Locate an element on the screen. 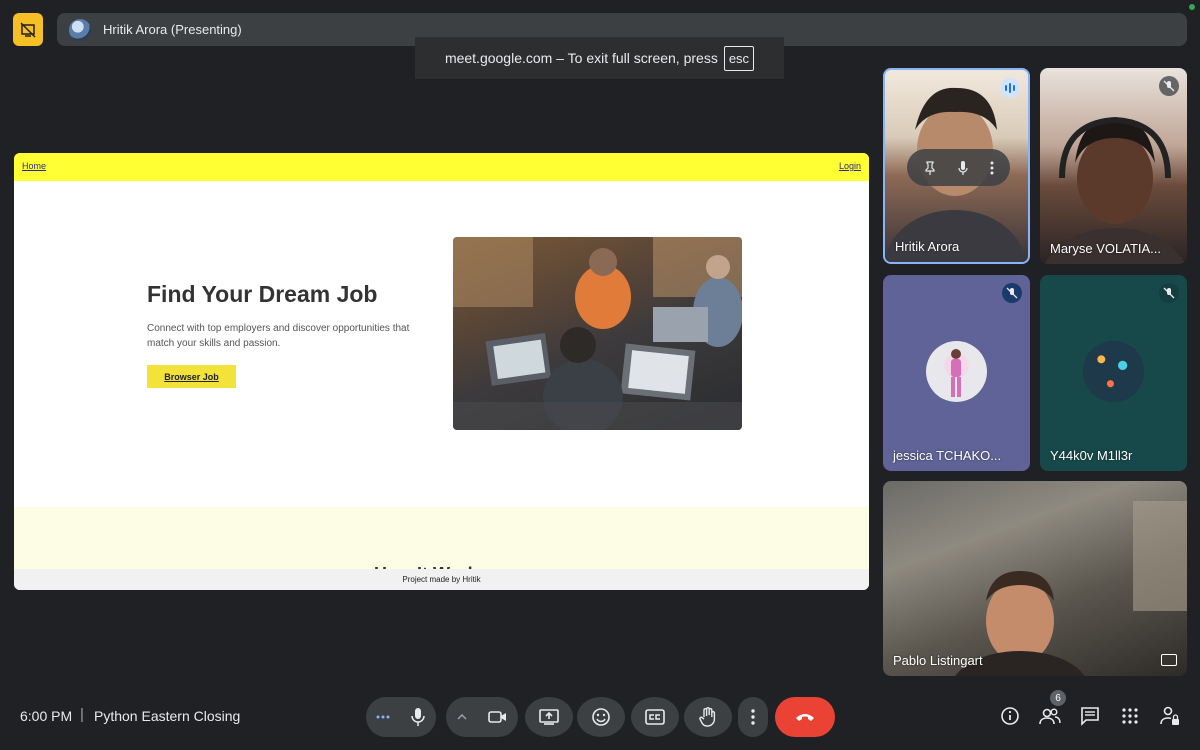 This screenshot has height=750, width=1200. mic-icon is located at coordinates (963, 168).